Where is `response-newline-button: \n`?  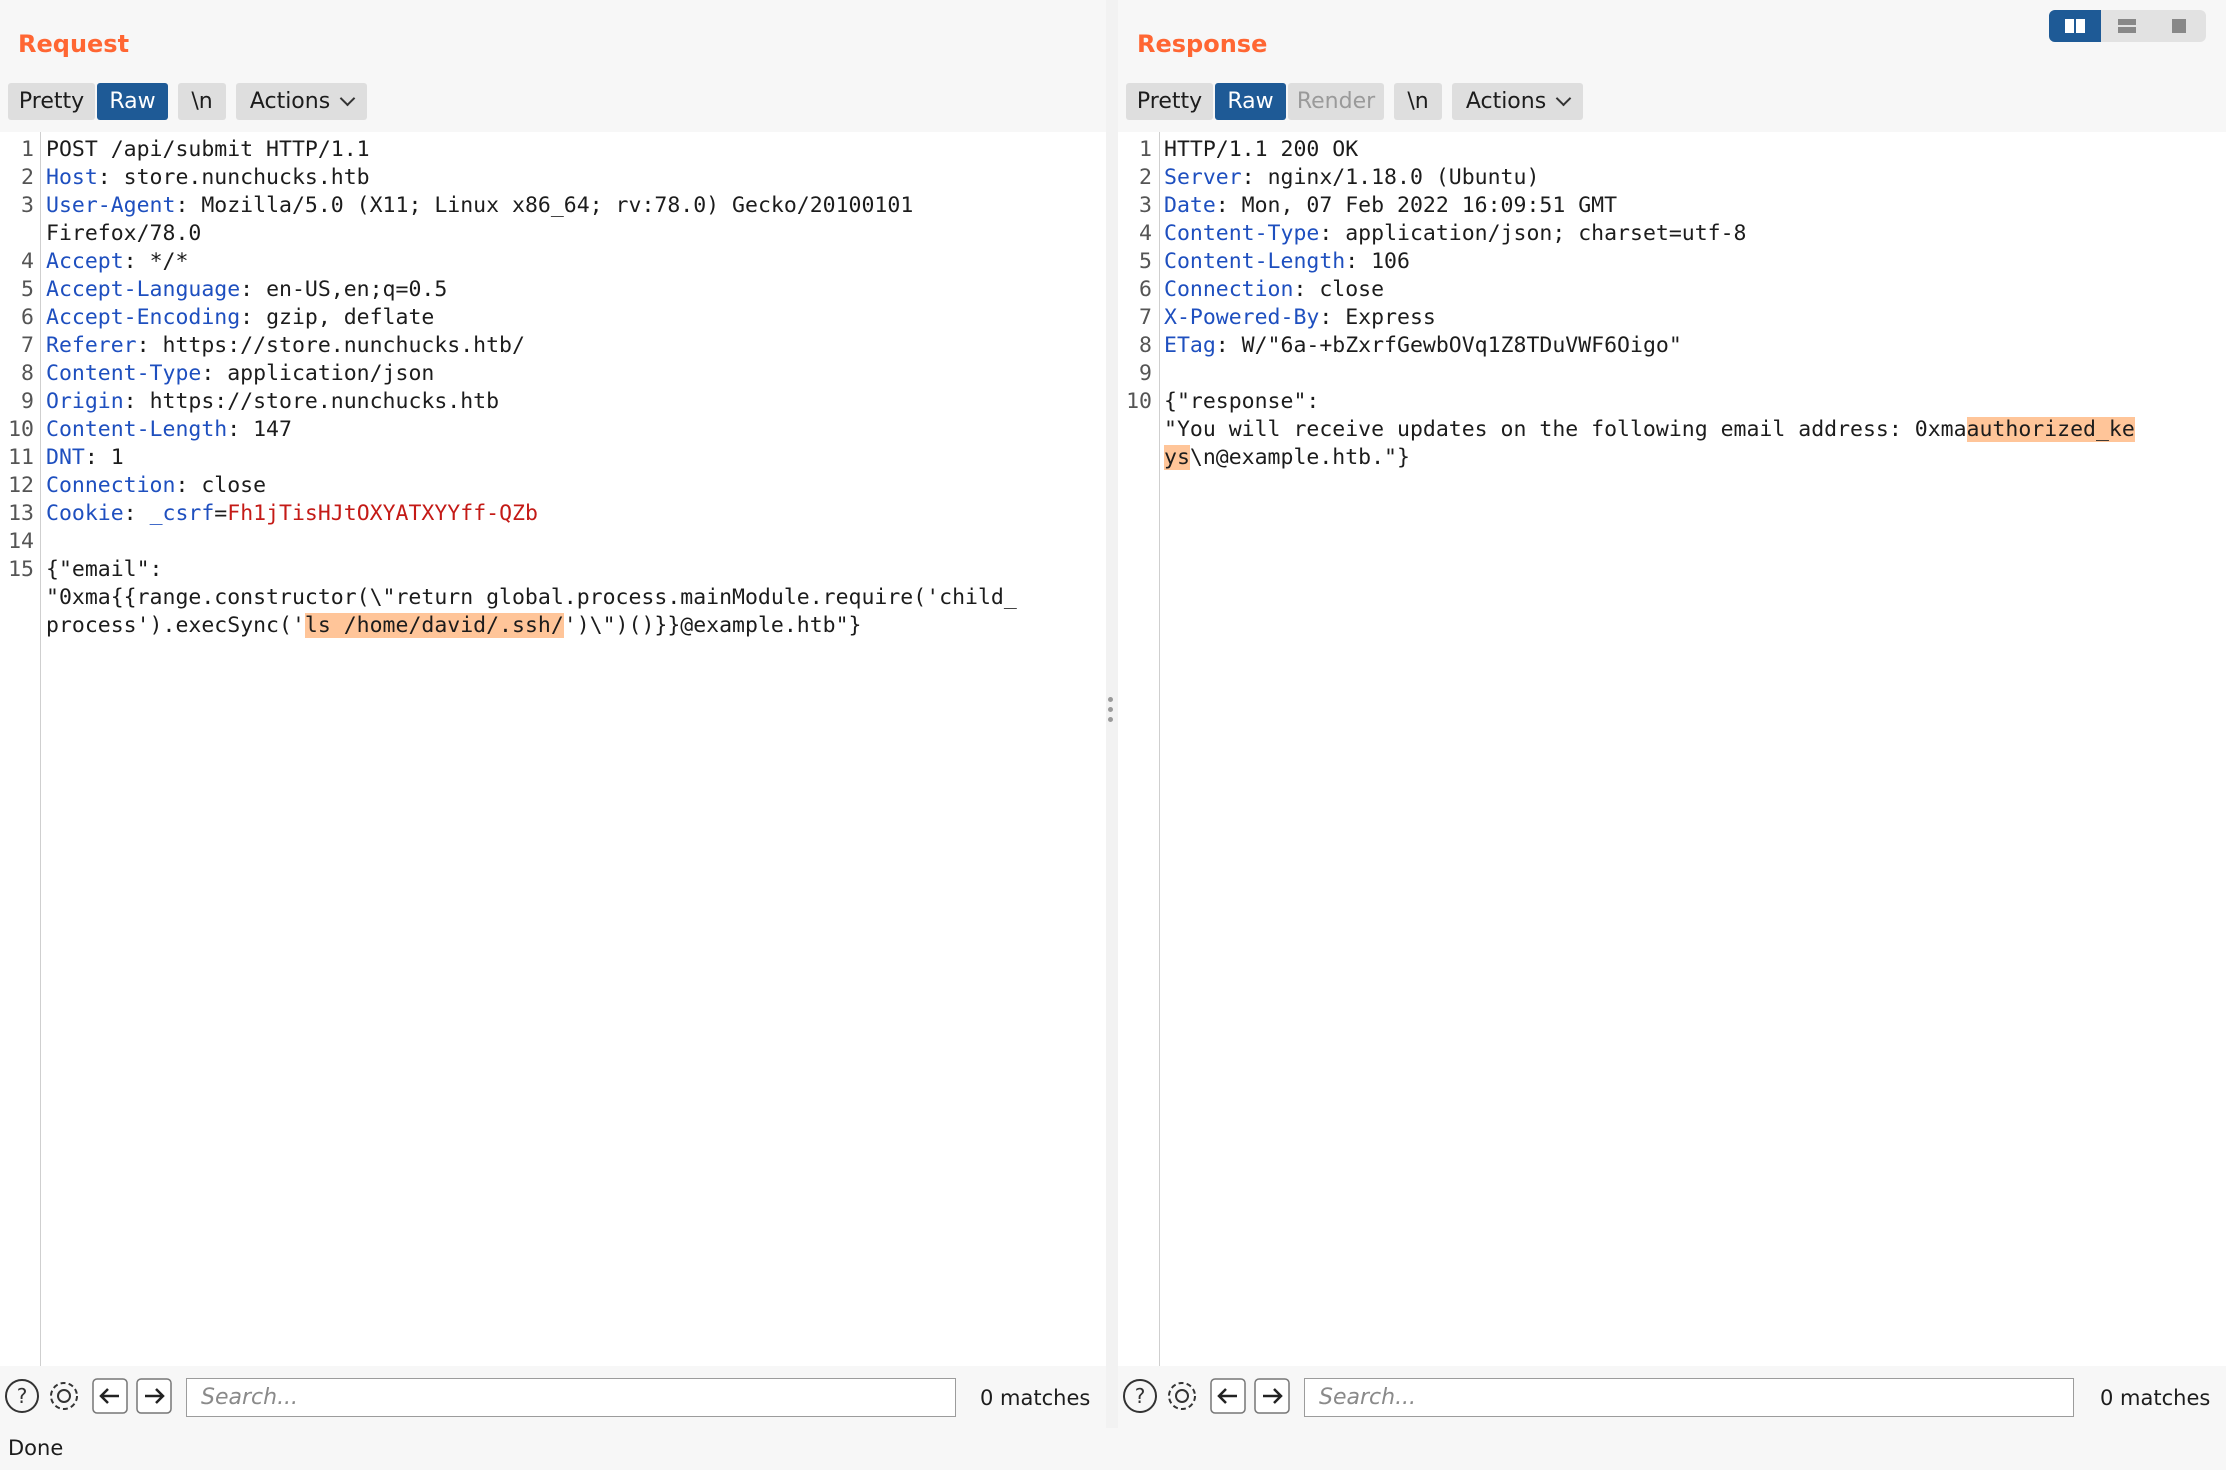
response-newline-button: \n is located at coordinates (1418, 101).